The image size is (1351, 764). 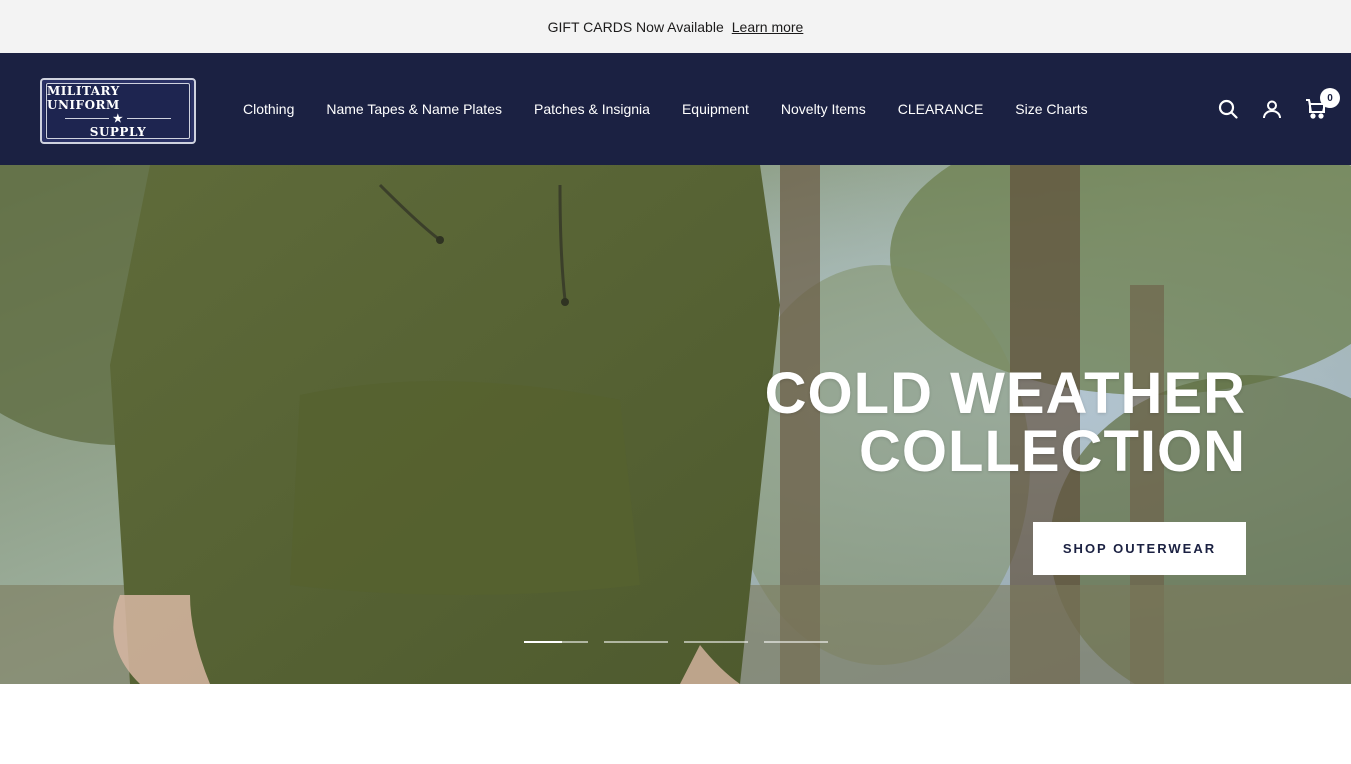 What do you see at coordinates (1051, 109) in the screenshot?
I see `nav-size-charts: Size Charts` at bounding box center [1051, 109].